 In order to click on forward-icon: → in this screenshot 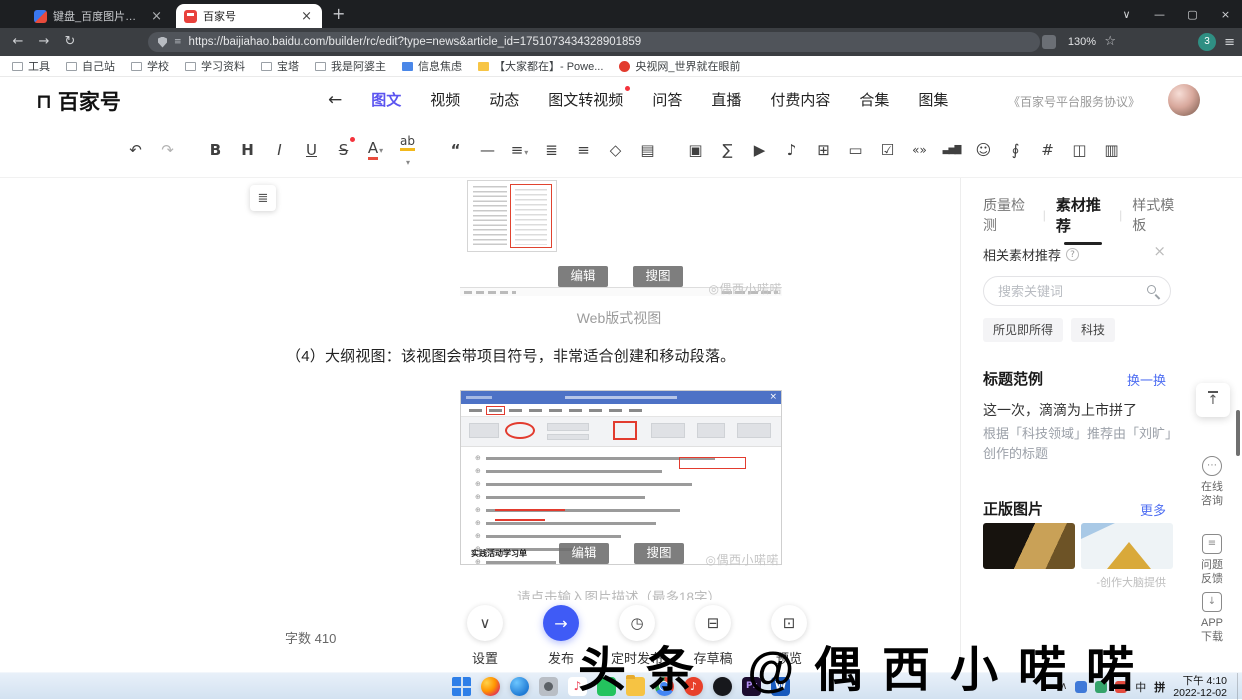, I will do `click(44, 41)`.